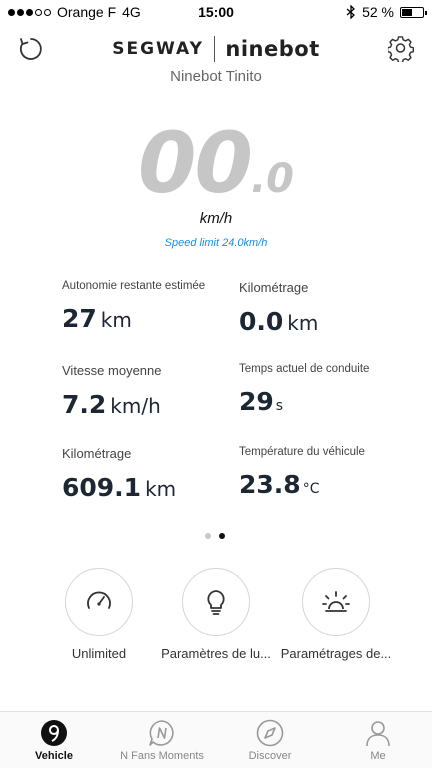 This screenshot has width=432, height=768. I want to click on n-fans-icon, so click(162, 733).